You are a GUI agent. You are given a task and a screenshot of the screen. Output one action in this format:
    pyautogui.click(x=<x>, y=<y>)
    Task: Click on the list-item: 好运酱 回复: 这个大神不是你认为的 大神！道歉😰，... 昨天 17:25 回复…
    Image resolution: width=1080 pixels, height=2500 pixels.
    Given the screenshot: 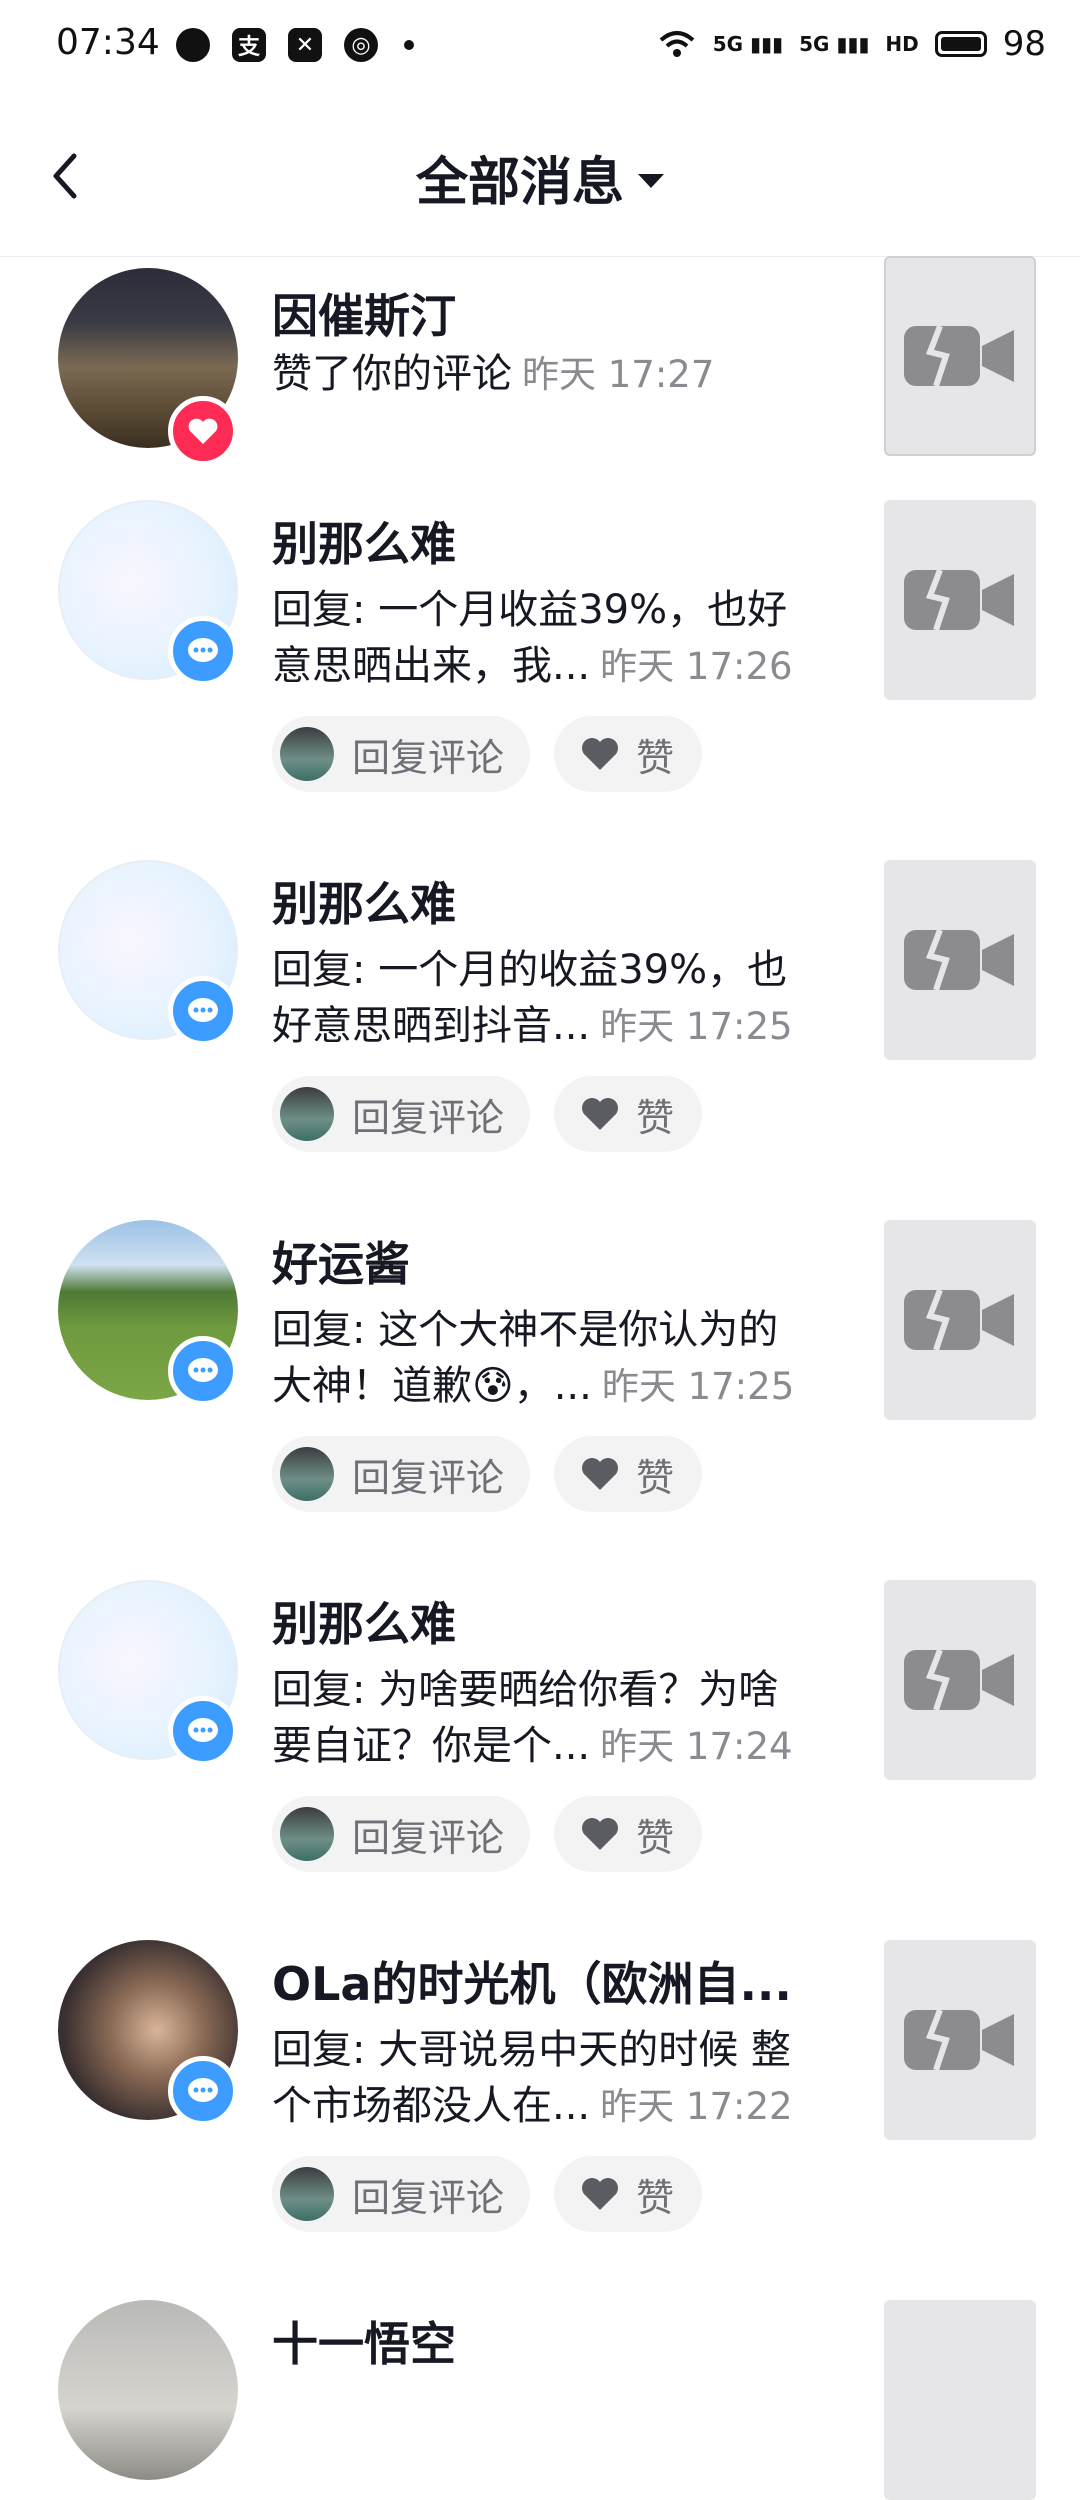 What is the action you would take?
    pyautogui.click(x=540, y=1400)
    